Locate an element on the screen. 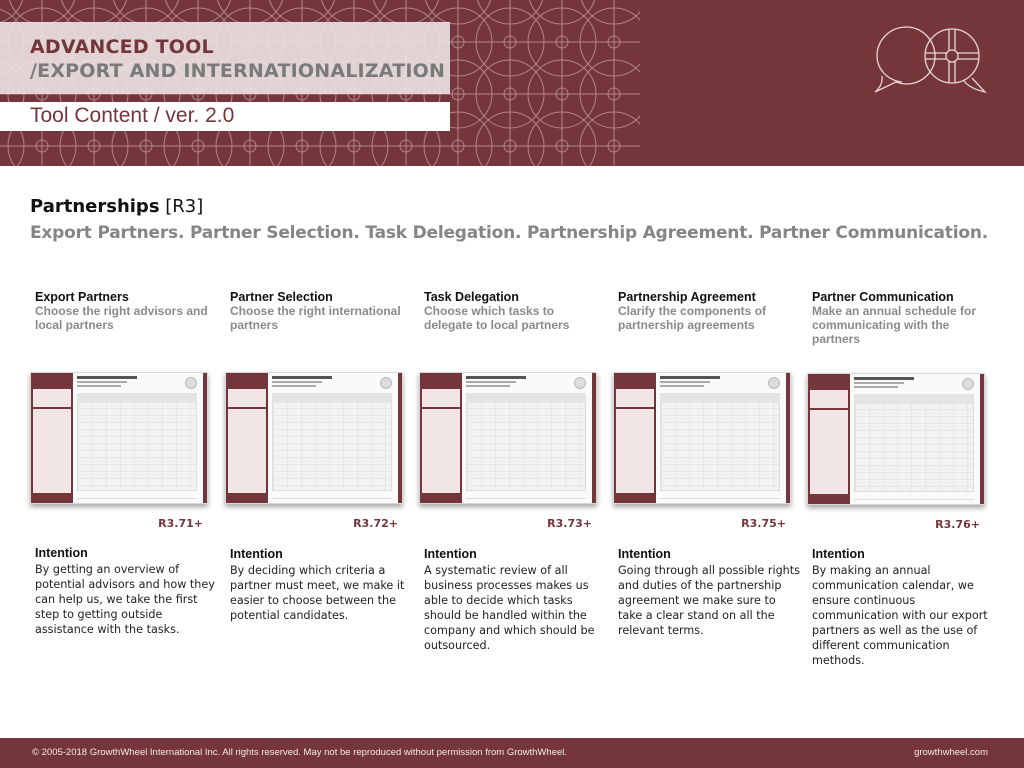 This screenshot has width=1024, height=768. tool-code: R3.72+ is located at coordinates (375, 523).